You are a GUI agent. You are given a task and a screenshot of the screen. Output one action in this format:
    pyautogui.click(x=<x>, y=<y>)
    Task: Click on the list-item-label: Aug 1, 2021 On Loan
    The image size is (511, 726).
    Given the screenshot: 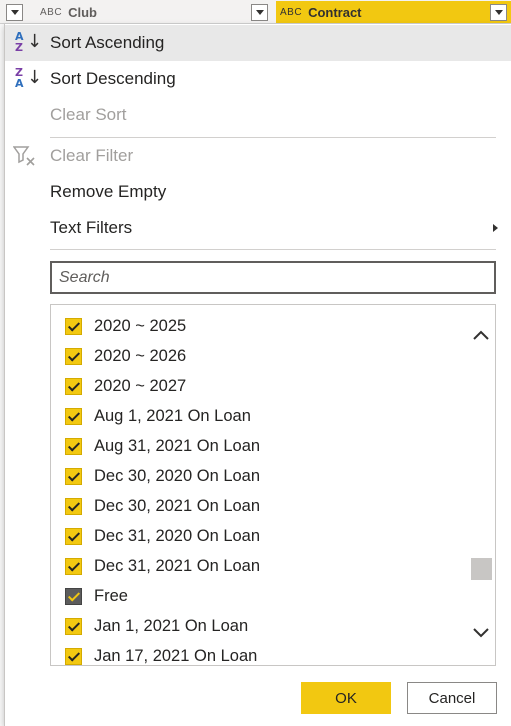 What is the action you would take?
    pyautogui.click(x=172, y=415)
    